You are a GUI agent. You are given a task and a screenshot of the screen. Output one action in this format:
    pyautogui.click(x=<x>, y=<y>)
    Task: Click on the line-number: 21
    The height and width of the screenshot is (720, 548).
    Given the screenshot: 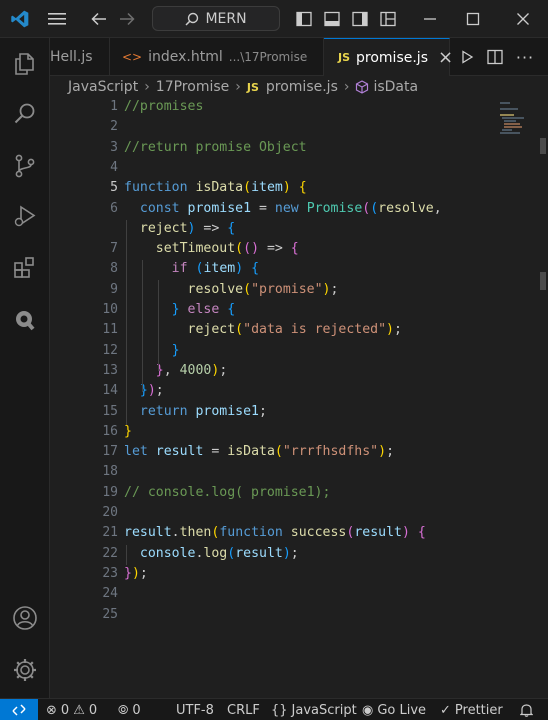 What is the action you would take?
    pyautogui.click(x=110, y=533)
    